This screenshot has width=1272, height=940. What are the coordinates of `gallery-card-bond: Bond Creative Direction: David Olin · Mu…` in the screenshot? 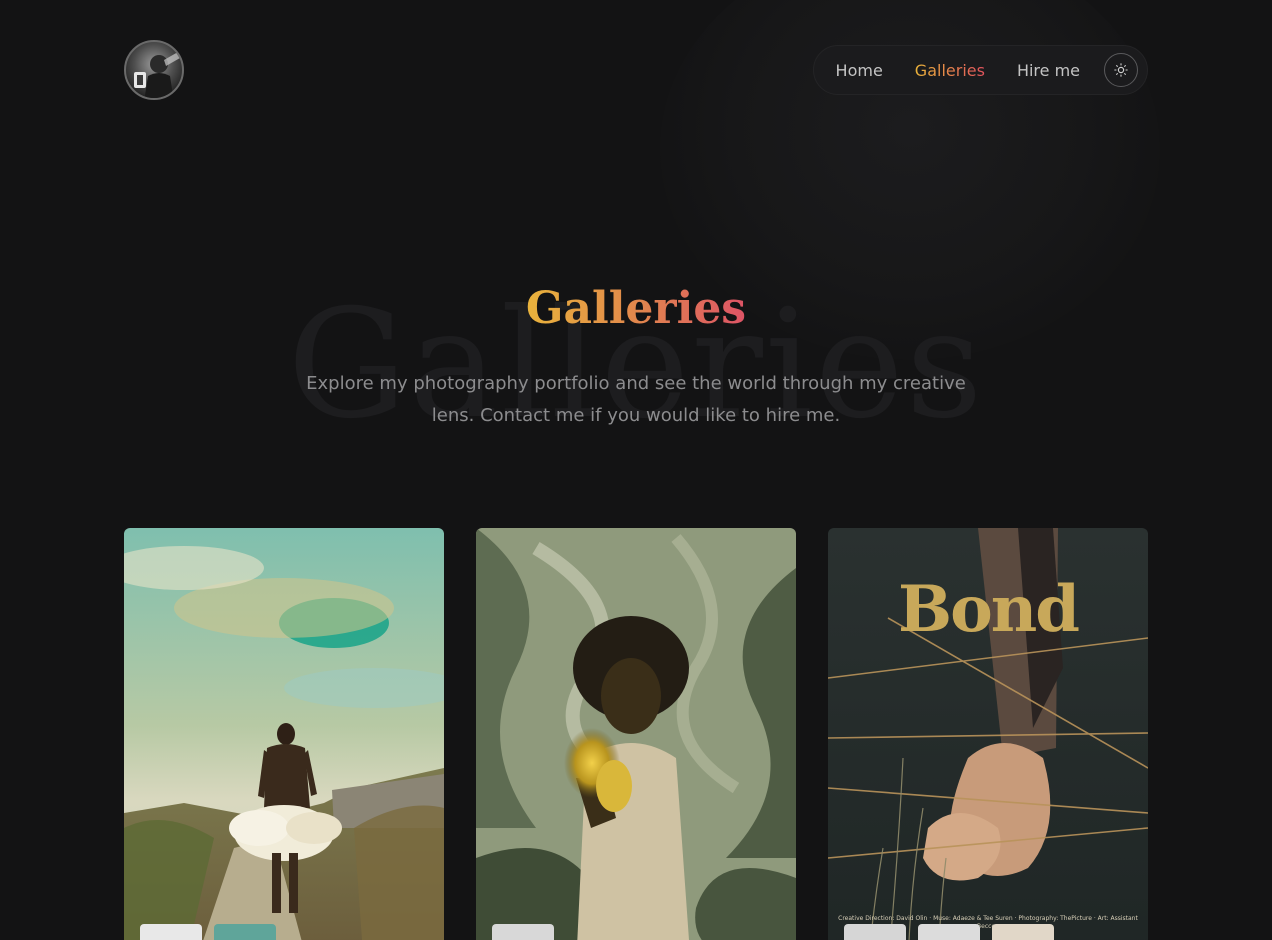 It's located at (988, 734).